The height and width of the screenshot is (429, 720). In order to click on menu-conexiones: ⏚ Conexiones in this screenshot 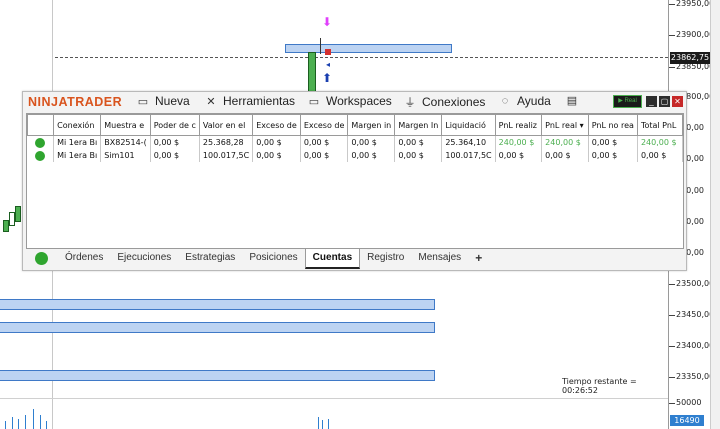, I will do `click(444, 102)`.